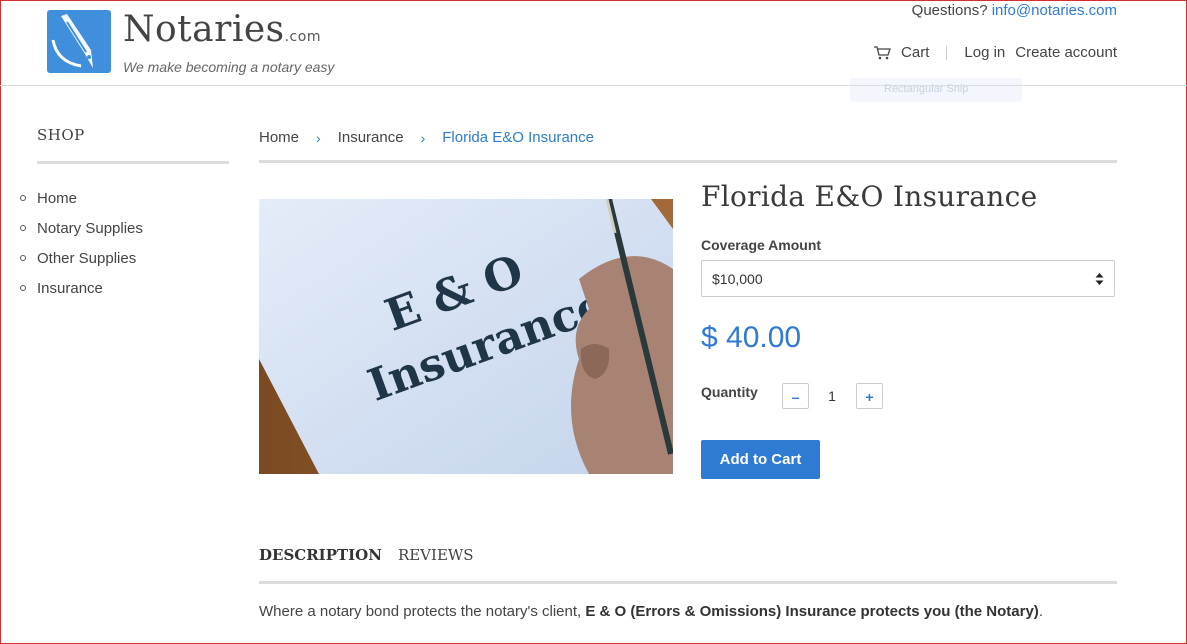 The width and height of the screenshot is (1187, 644). Describe the element at coordinates (518, 137) in the screenshot. I see `breadcrumb-current: Florida E&O Insurance` at that location.